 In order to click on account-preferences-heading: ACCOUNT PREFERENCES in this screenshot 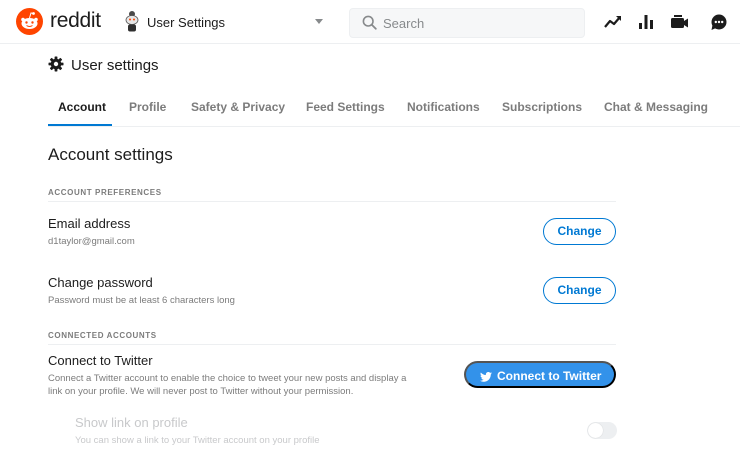, I will do `click(105, 192)`.